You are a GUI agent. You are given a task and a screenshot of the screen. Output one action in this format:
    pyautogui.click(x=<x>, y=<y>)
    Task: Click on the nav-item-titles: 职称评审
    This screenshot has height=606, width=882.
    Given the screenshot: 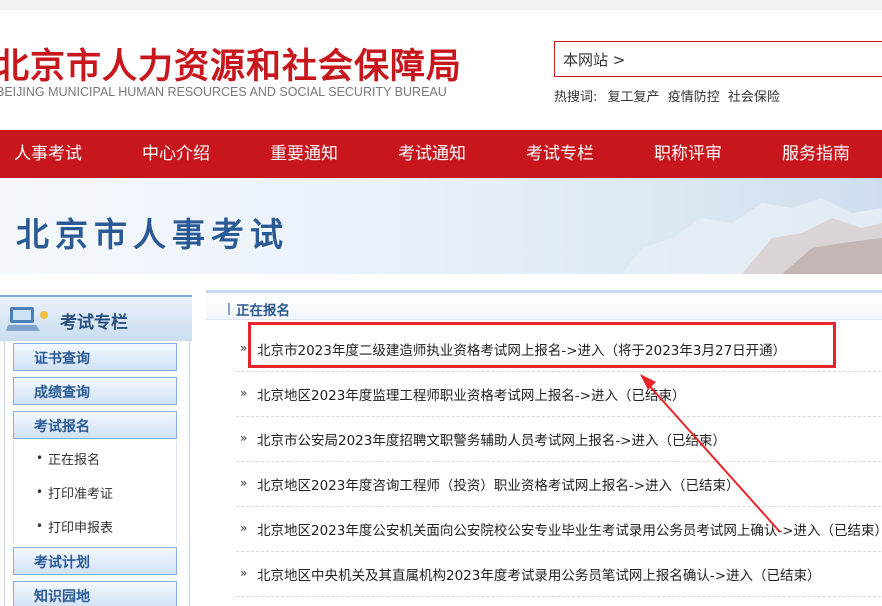 What is the action you would take?
    pyautogui.click(x=688, y=154)
    